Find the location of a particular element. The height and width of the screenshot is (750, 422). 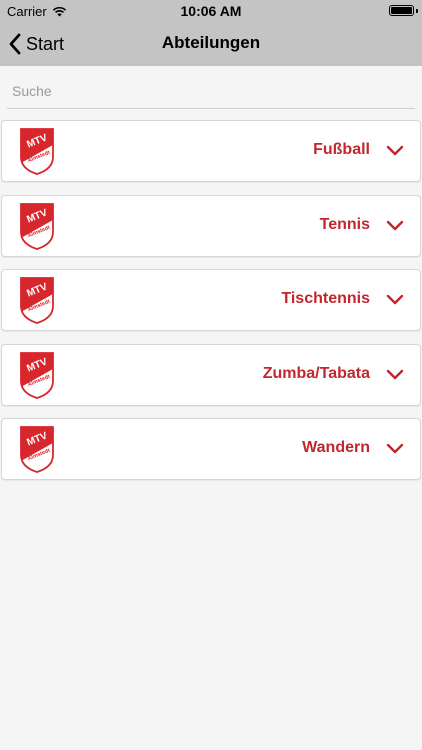

status-time: 10:06 AM is located at coordinates (211, 11).